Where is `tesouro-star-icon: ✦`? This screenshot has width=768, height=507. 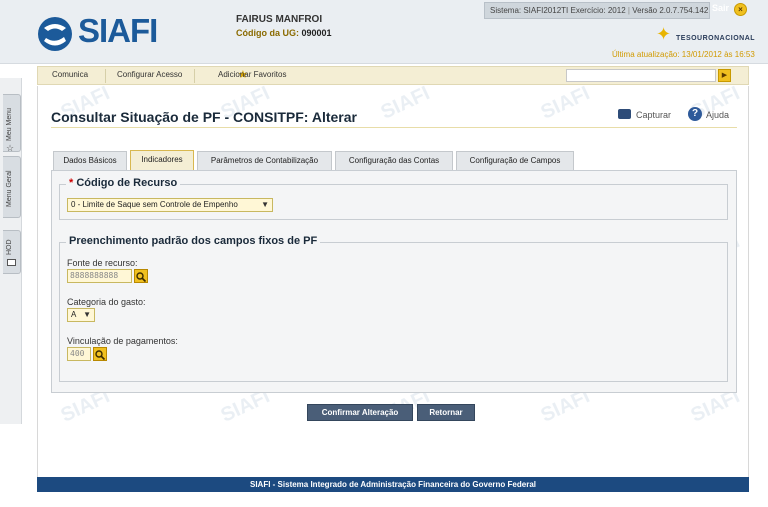 tesouro-star-icon: ✦ is located at coordinates (664, 34).